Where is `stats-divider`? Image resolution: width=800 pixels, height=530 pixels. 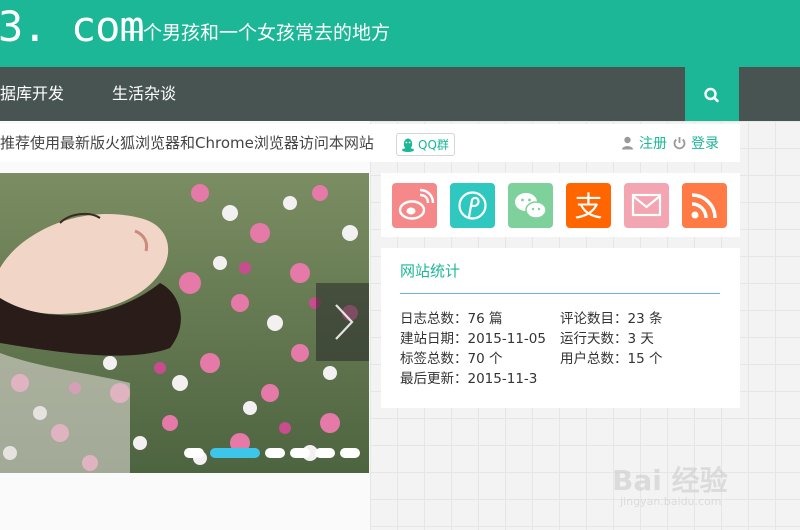
stats-divider is located at coordinates (560, 293).